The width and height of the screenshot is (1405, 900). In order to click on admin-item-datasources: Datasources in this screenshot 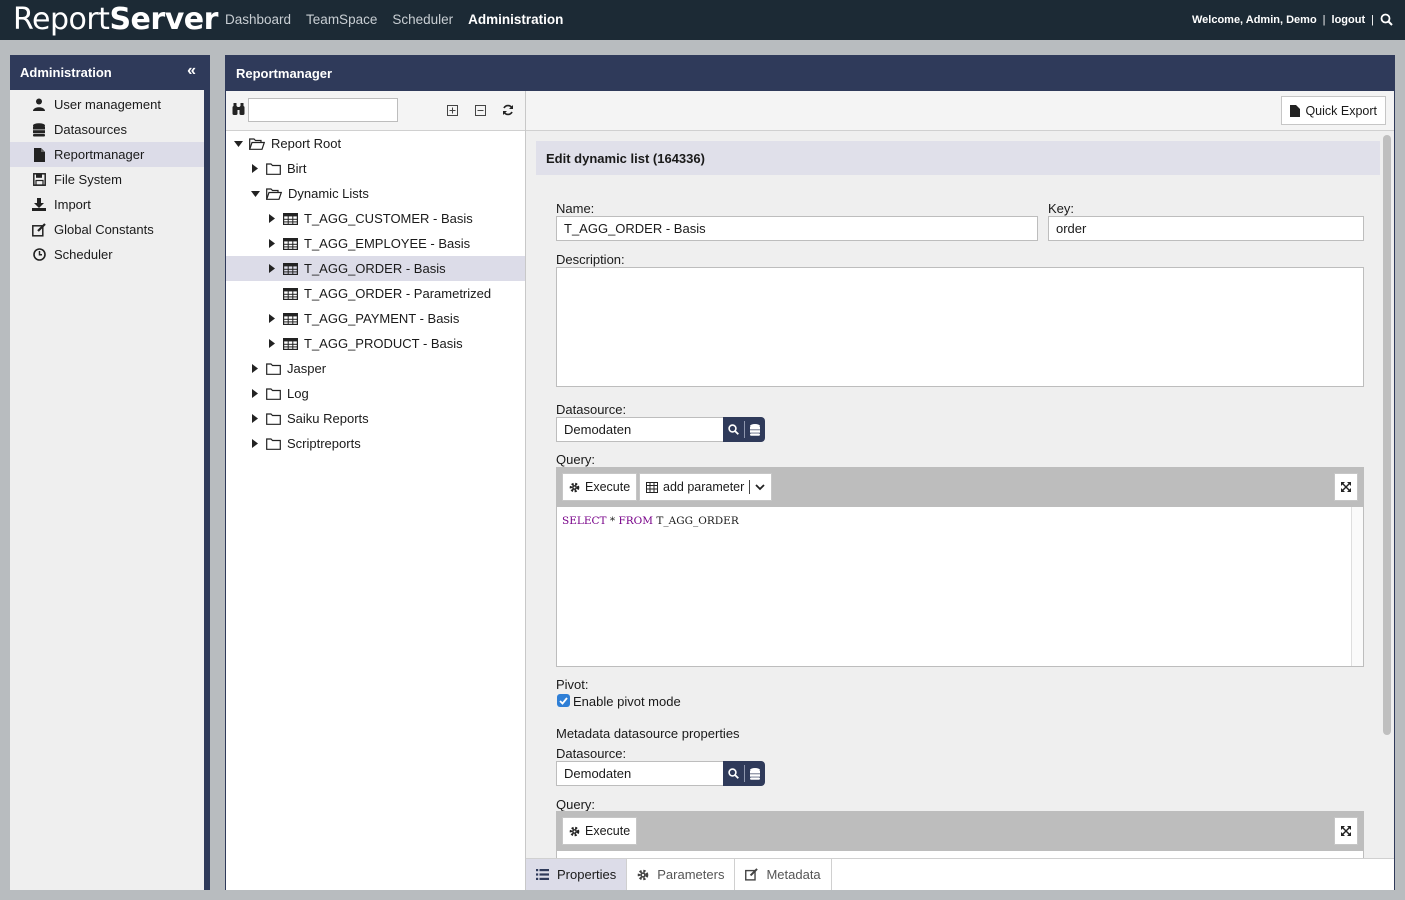, I will do `click(107, 129)`.